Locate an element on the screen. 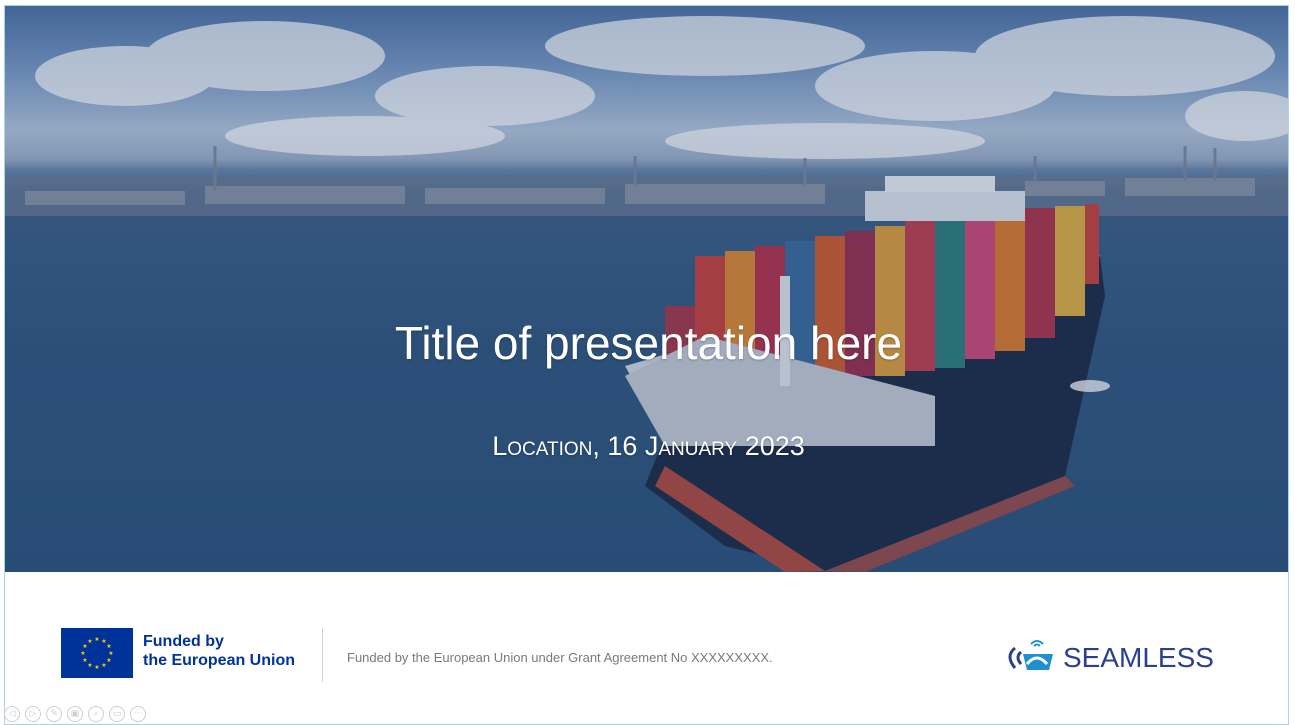 This screenshot has height=725, width=1295. next-icon: ▷ is located at coordinates (33, 714).